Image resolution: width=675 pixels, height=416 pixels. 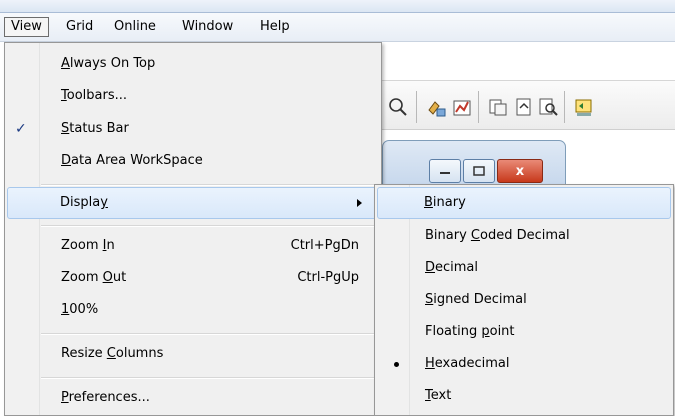 I want to click on menu-help: Help, so click(x=275, y=27).